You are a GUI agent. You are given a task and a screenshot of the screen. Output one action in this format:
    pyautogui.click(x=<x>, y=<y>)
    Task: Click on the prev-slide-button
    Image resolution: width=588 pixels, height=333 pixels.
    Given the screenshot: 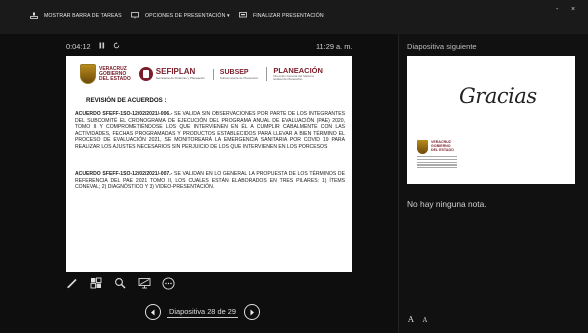 What is the action you would take?
    pyautogui.click(x=153, y=312)
    